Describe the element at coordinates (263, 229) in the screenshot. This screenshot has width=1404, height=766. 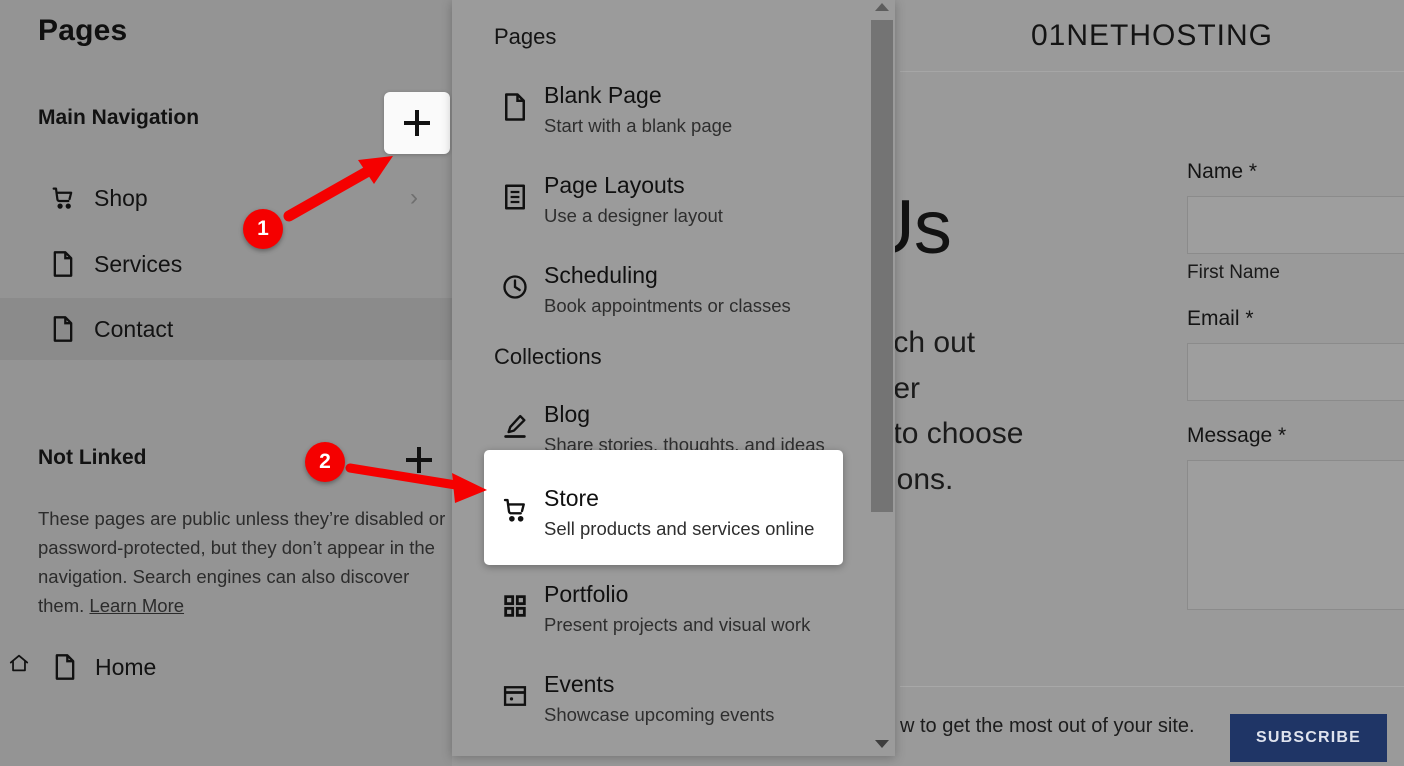
I see `annotation-badge-1: 1` at that location.